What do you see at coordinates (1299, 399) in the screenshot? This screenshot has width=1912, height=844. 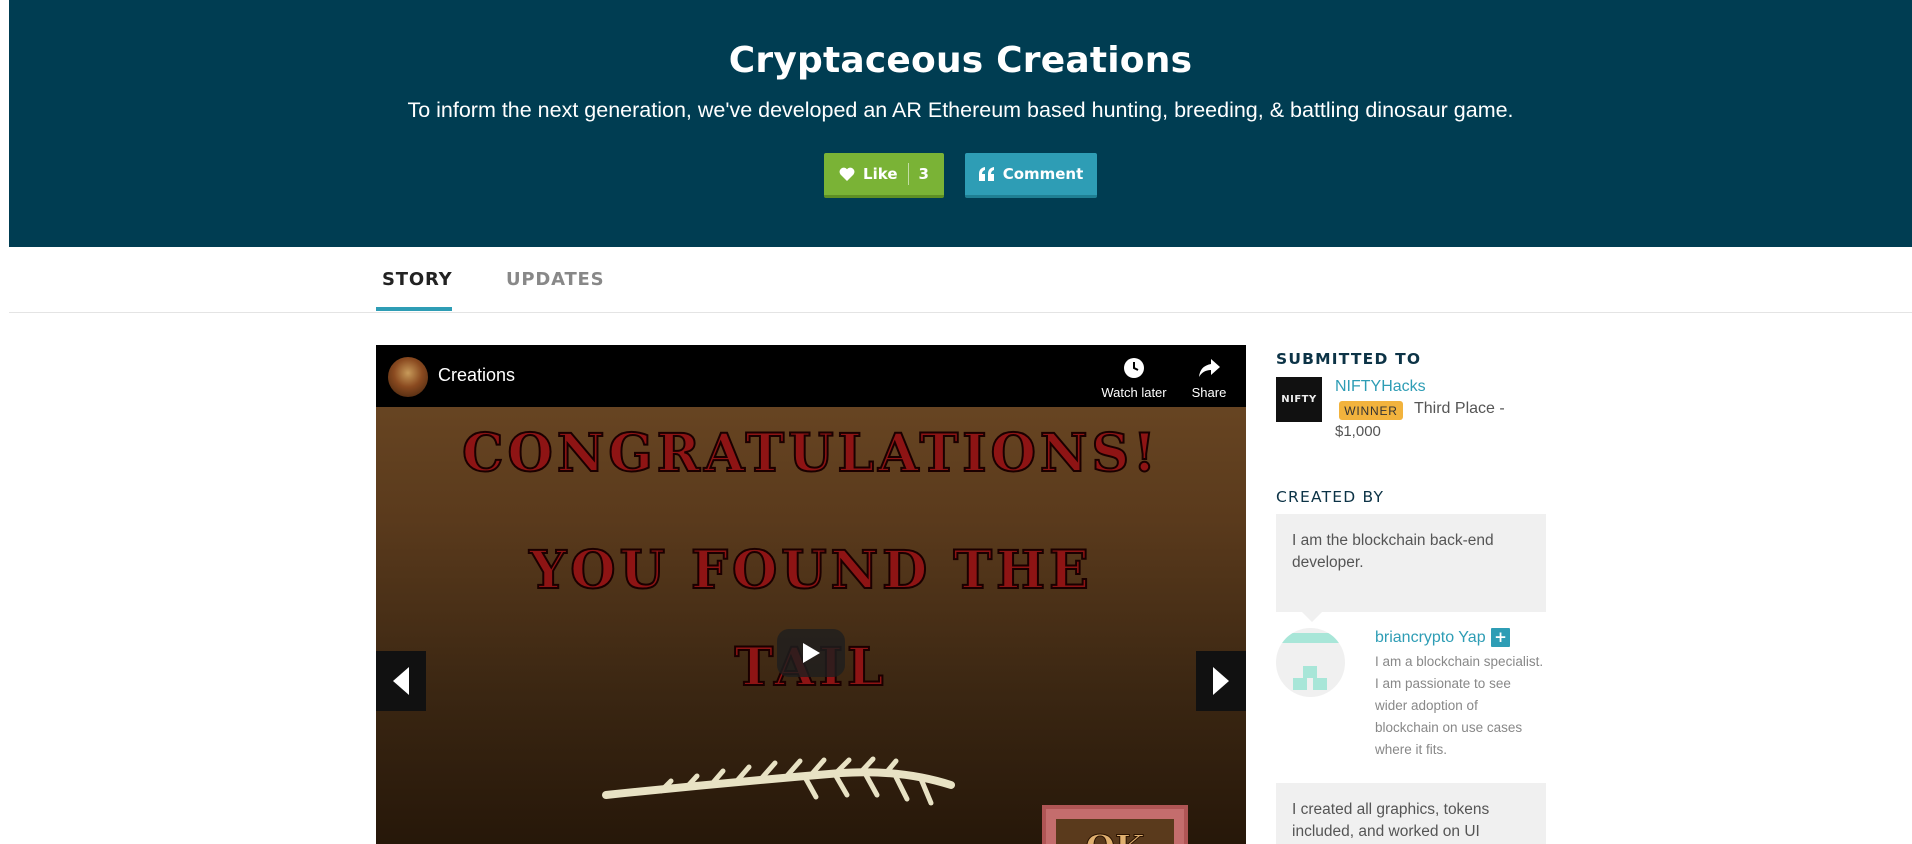 I see `hackathon-logo: NIFTY` at bounding box center [1299, 399].